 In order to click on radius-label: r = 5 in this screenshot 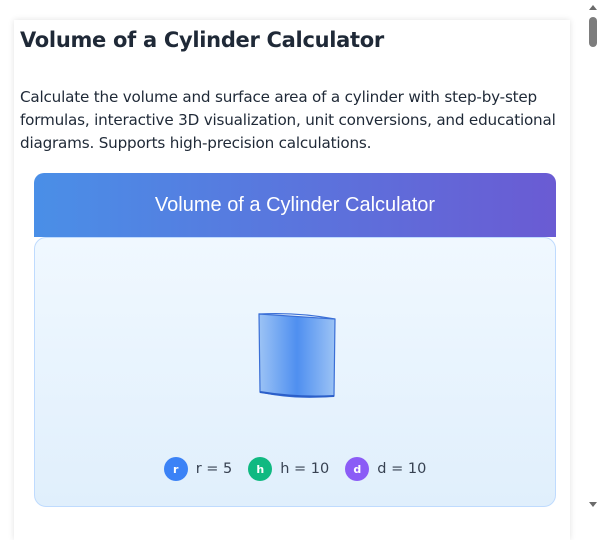, I will do `click(214, 469)`.